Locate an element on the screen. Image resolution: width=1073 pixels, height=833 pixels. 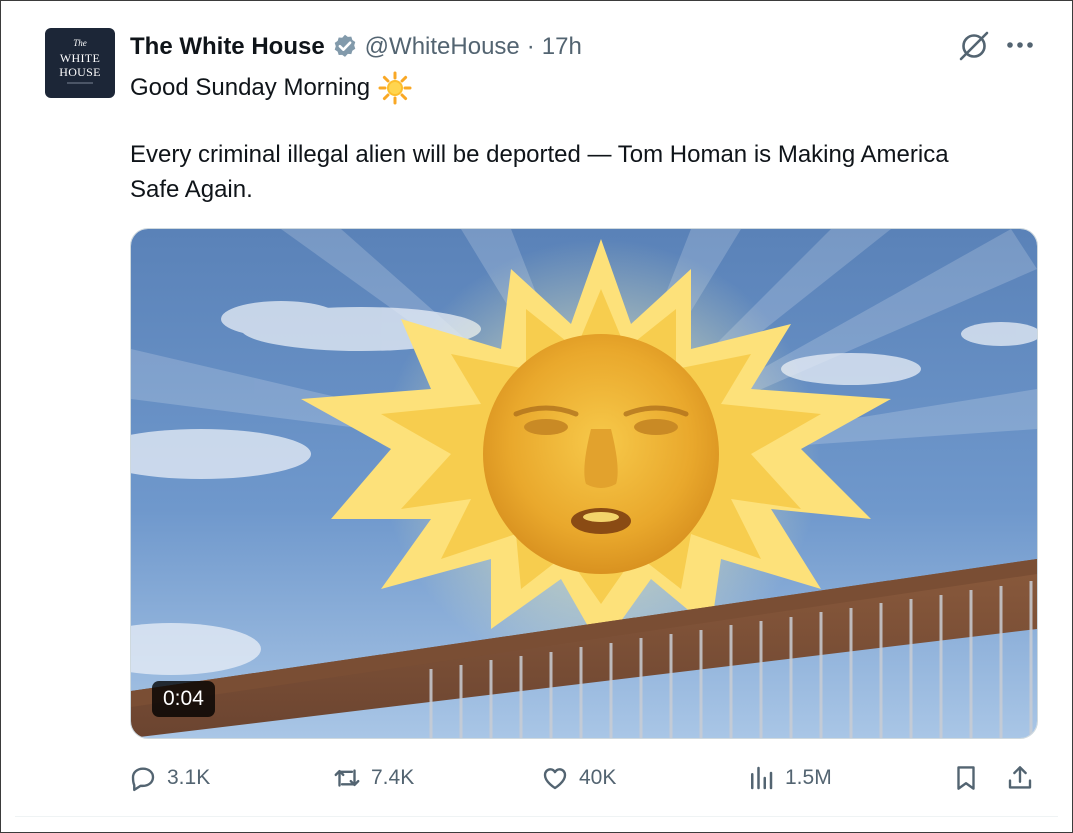
share-icon is located at coordinates (1020, 777).